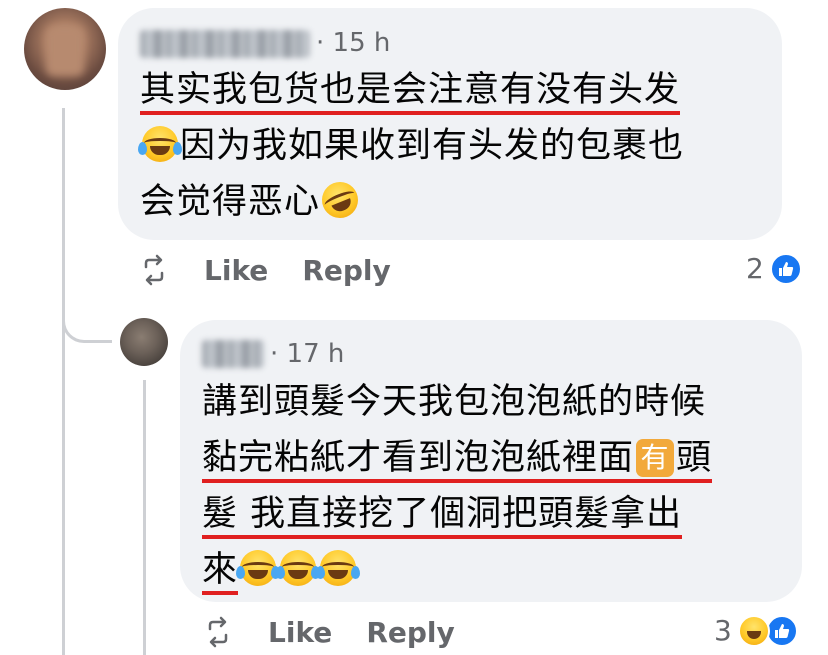  I want to click on comment-line: 黏完粘紙才看到泡泡紙裡面, so click(418, 458).